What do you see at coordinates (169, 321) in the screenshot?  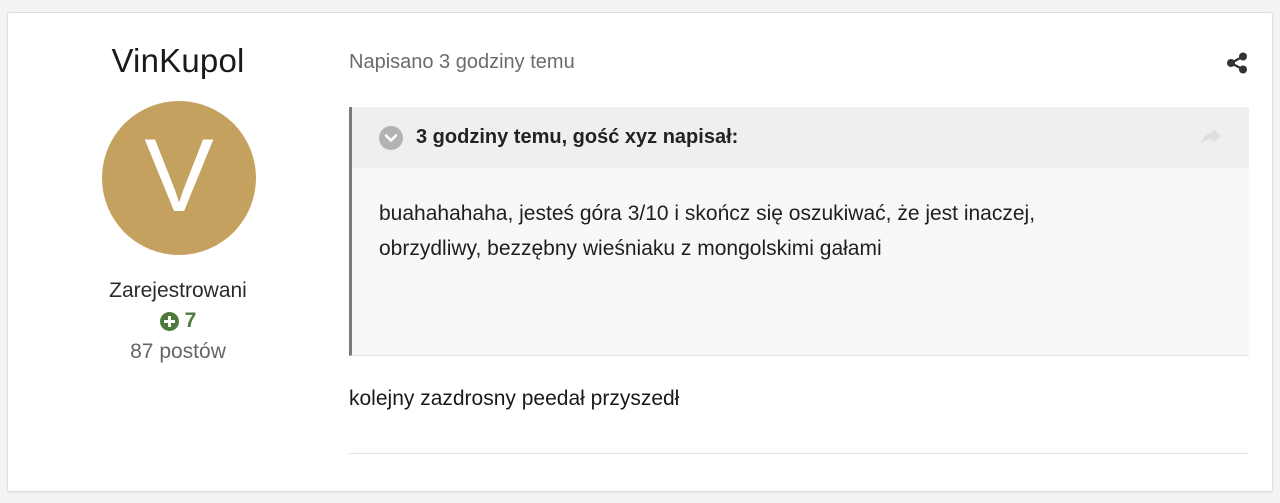 I see `plus-circle-icon` at bounding box center [169, 321].